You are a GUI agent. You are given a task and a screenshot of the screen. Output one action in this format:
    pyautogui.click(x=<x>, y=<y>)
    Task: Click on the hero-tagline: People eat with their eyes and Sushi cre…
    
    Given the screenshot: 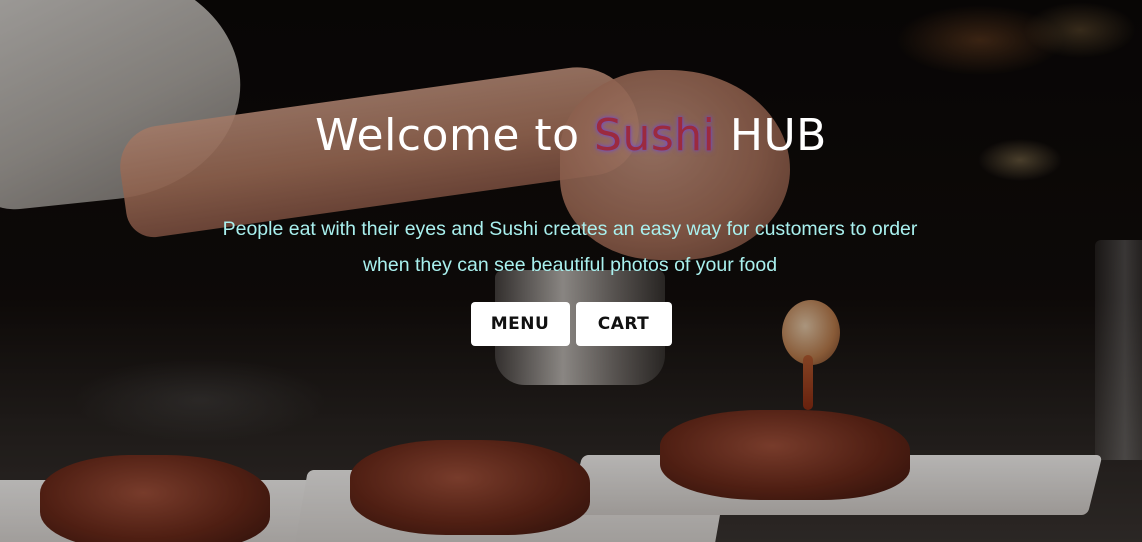 What is the action you would take?
    pyautogui.click(x=570, y=247)
    